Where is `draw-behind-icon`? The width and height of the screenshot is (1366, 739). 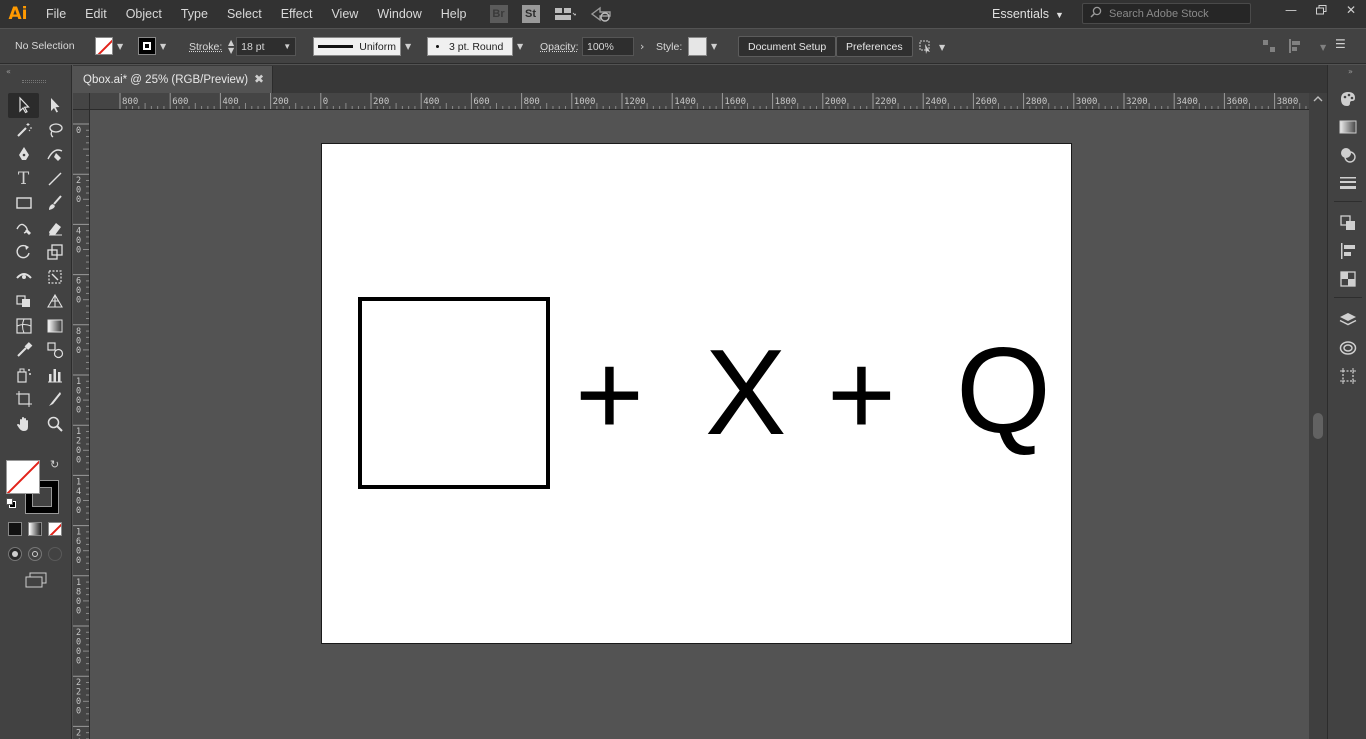 draw-behind-icon is located at coordinates (35, 554).